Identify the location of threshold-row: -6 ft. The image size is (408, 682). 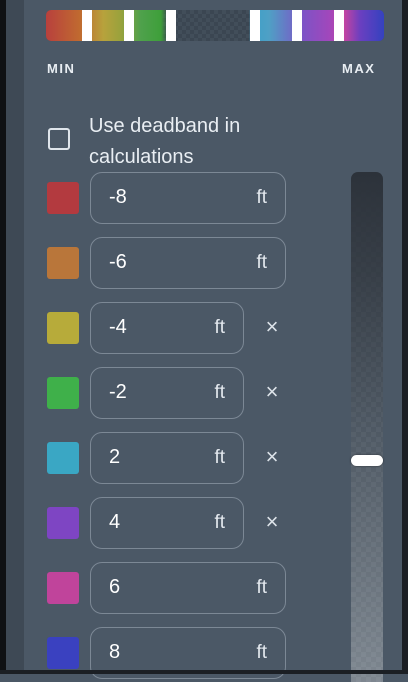
(170, 264).